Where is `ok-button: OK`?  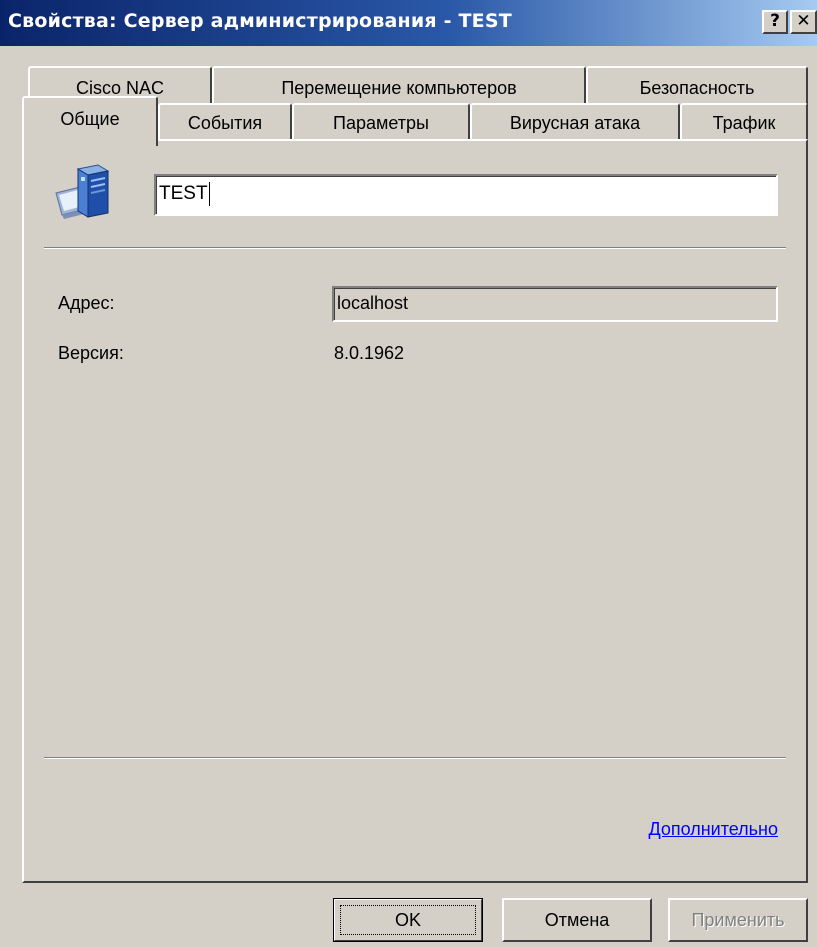 ok-button: OK is located at coordinates (408, 920).